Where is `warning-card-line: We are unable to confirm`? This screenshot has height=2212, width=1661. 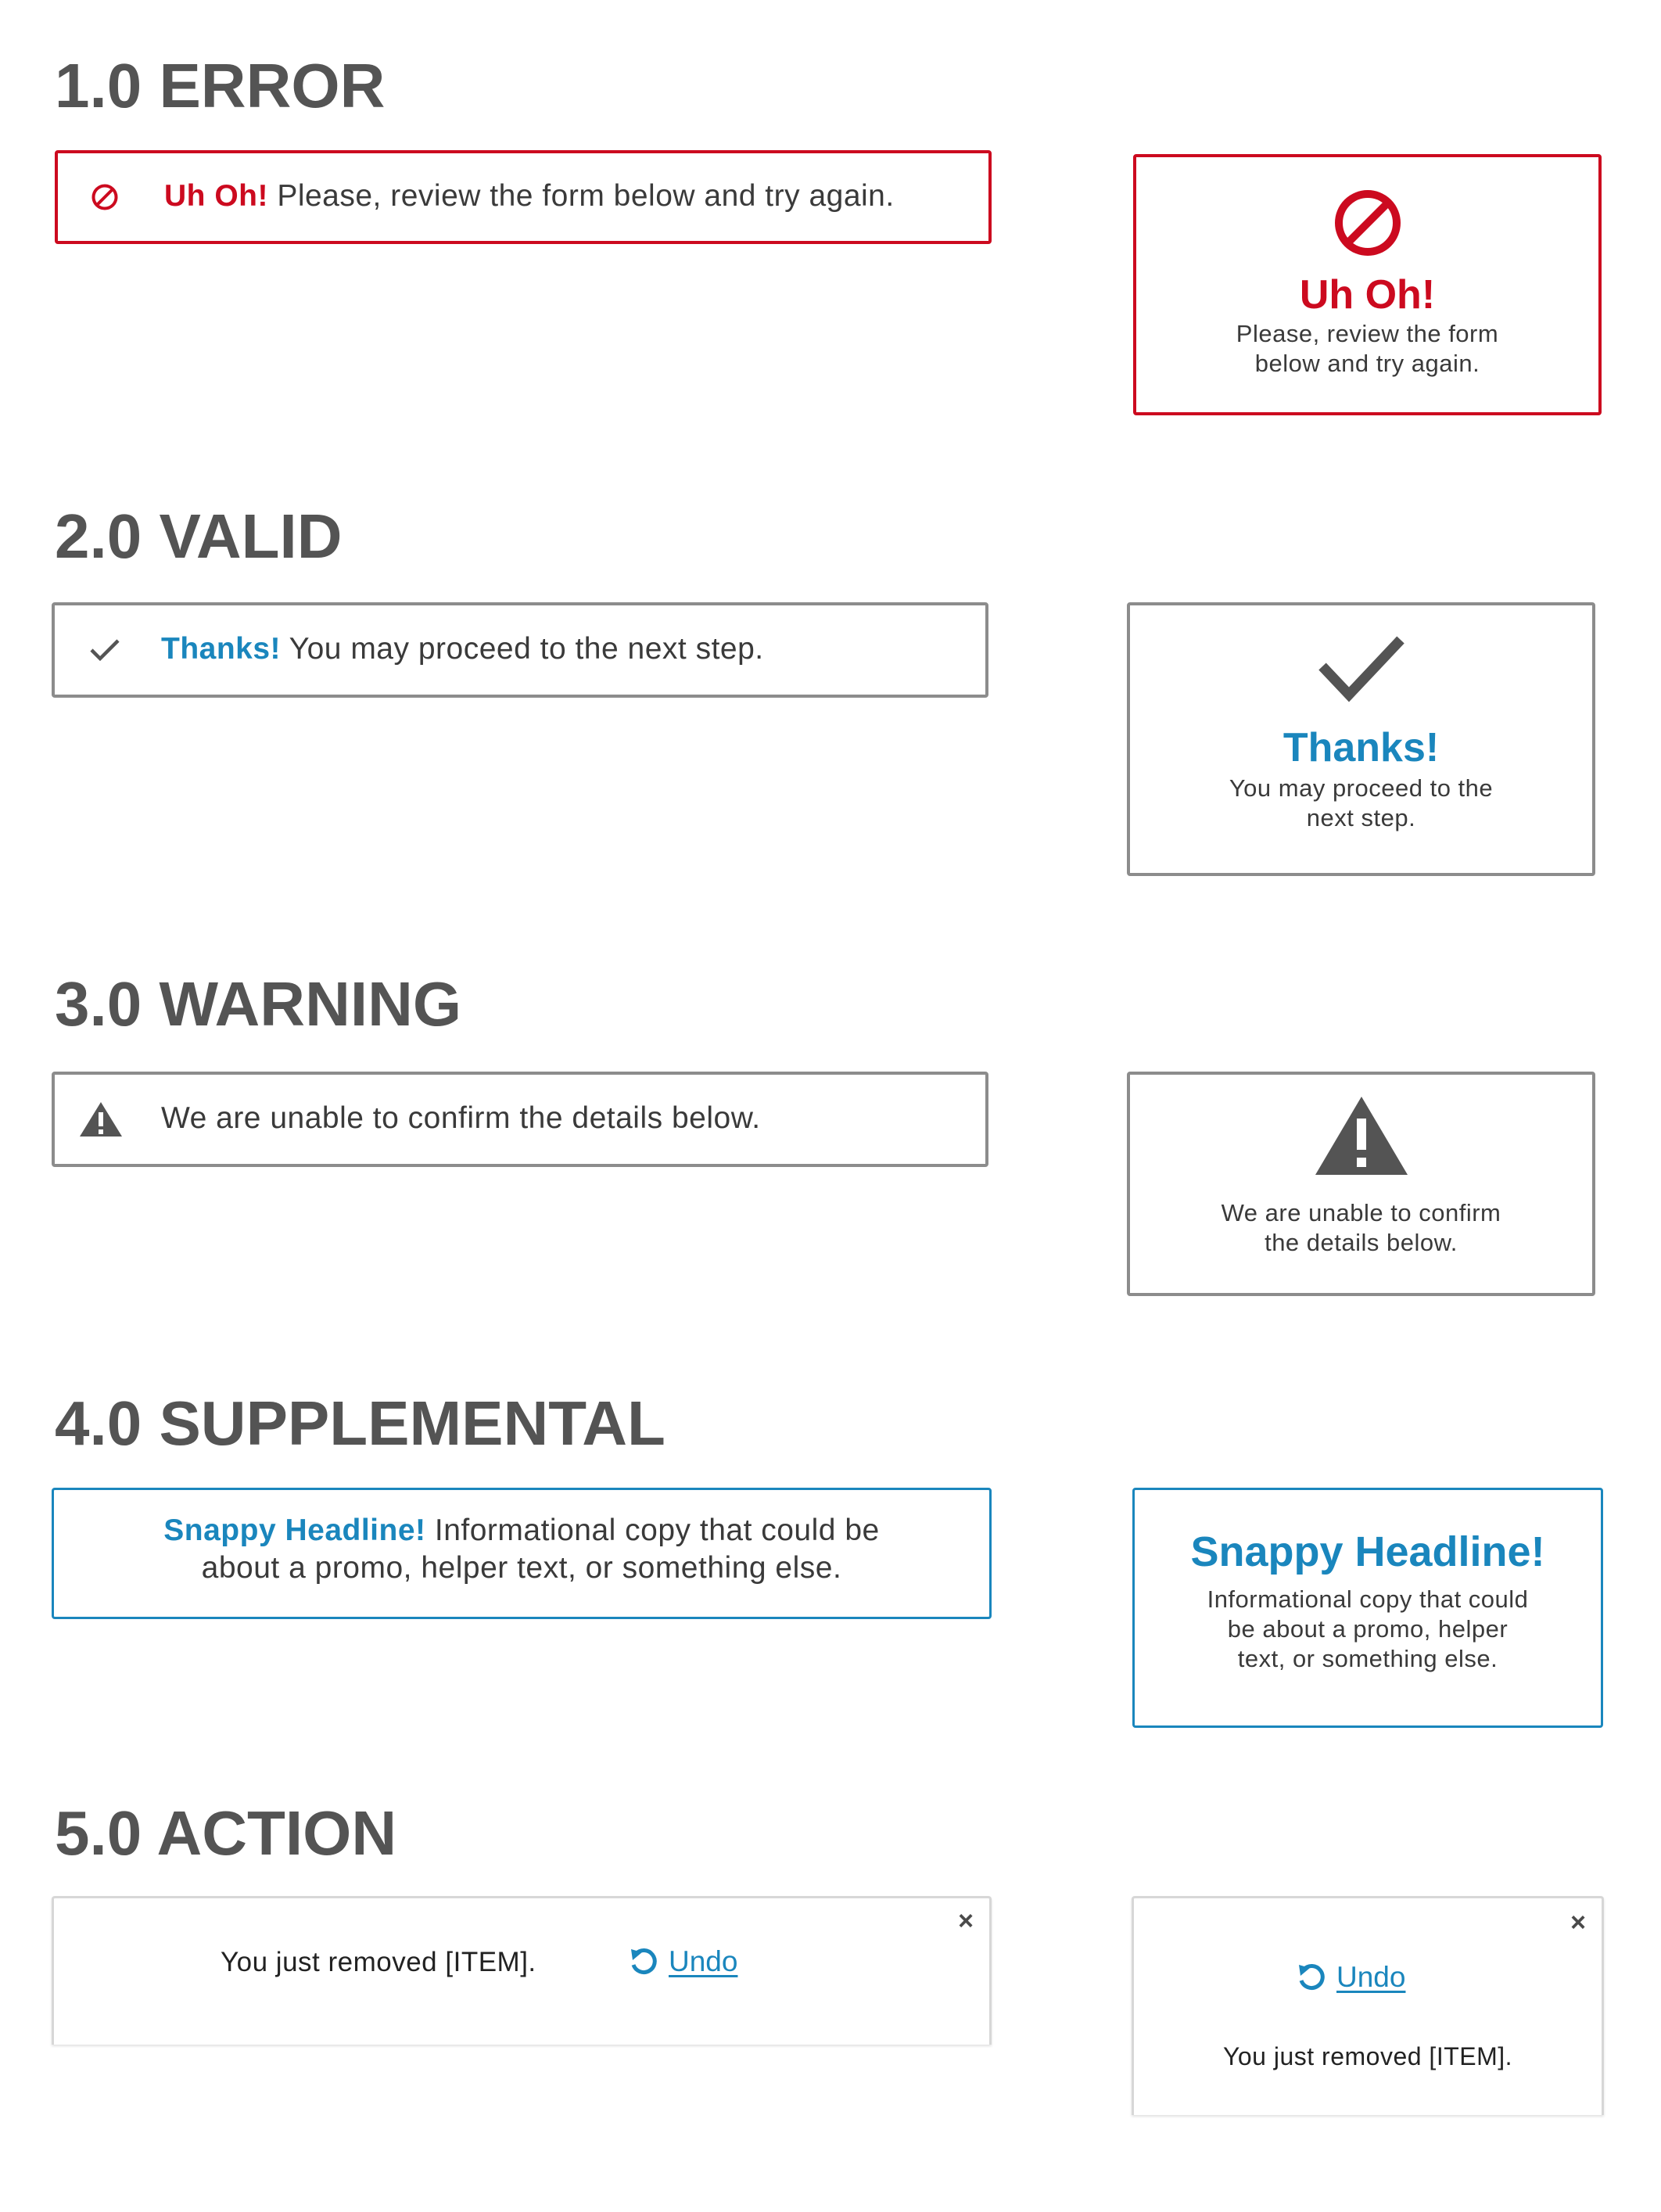 warning-card-line: We are unable to confirm is located at coordinates (1361, 1212).